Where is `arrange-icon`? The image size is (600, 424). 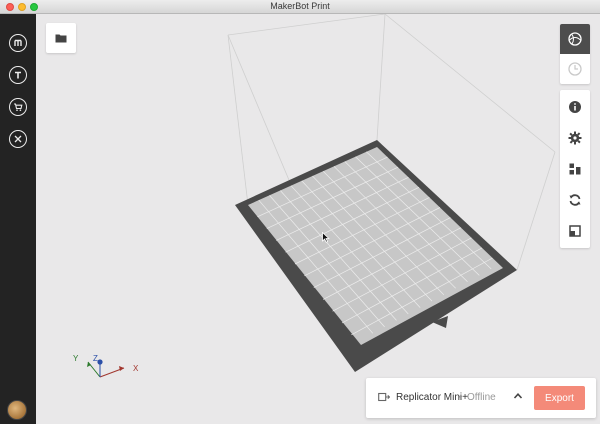 arrange-icon is located at coordinates (575, 169).